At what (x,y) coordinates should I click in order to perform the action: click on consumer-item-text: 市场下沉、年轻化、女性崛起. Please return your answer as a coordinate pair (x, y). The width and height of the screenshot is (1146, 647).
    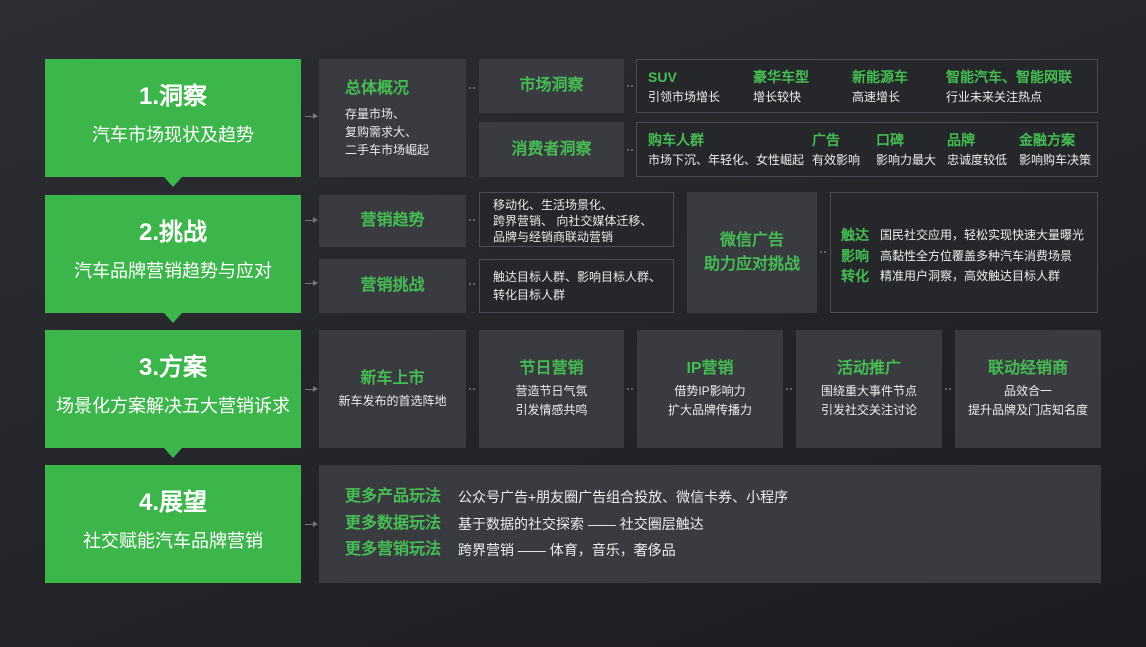
    Looking at the image, I should click on (726, 160).